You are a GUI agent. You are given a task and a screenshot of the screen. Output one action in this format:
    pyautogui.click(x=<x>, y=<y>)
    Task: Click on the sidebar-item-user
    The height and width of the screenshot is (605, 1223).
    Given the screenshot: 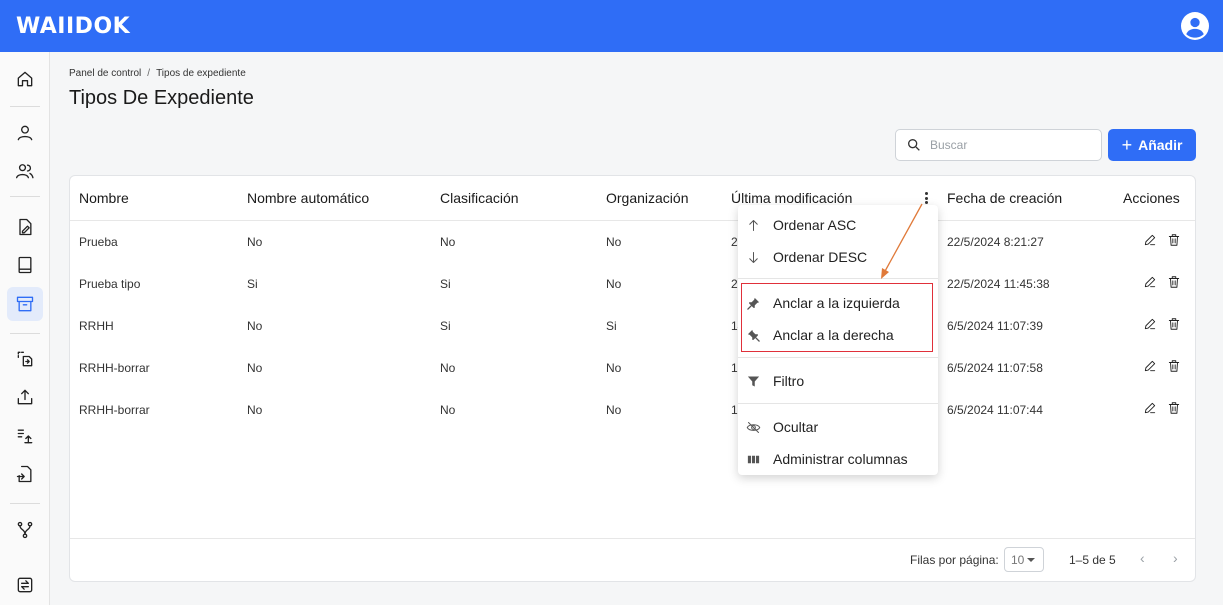 What is the action you would take?
    pyautogui.click(x=25, y=133)
    